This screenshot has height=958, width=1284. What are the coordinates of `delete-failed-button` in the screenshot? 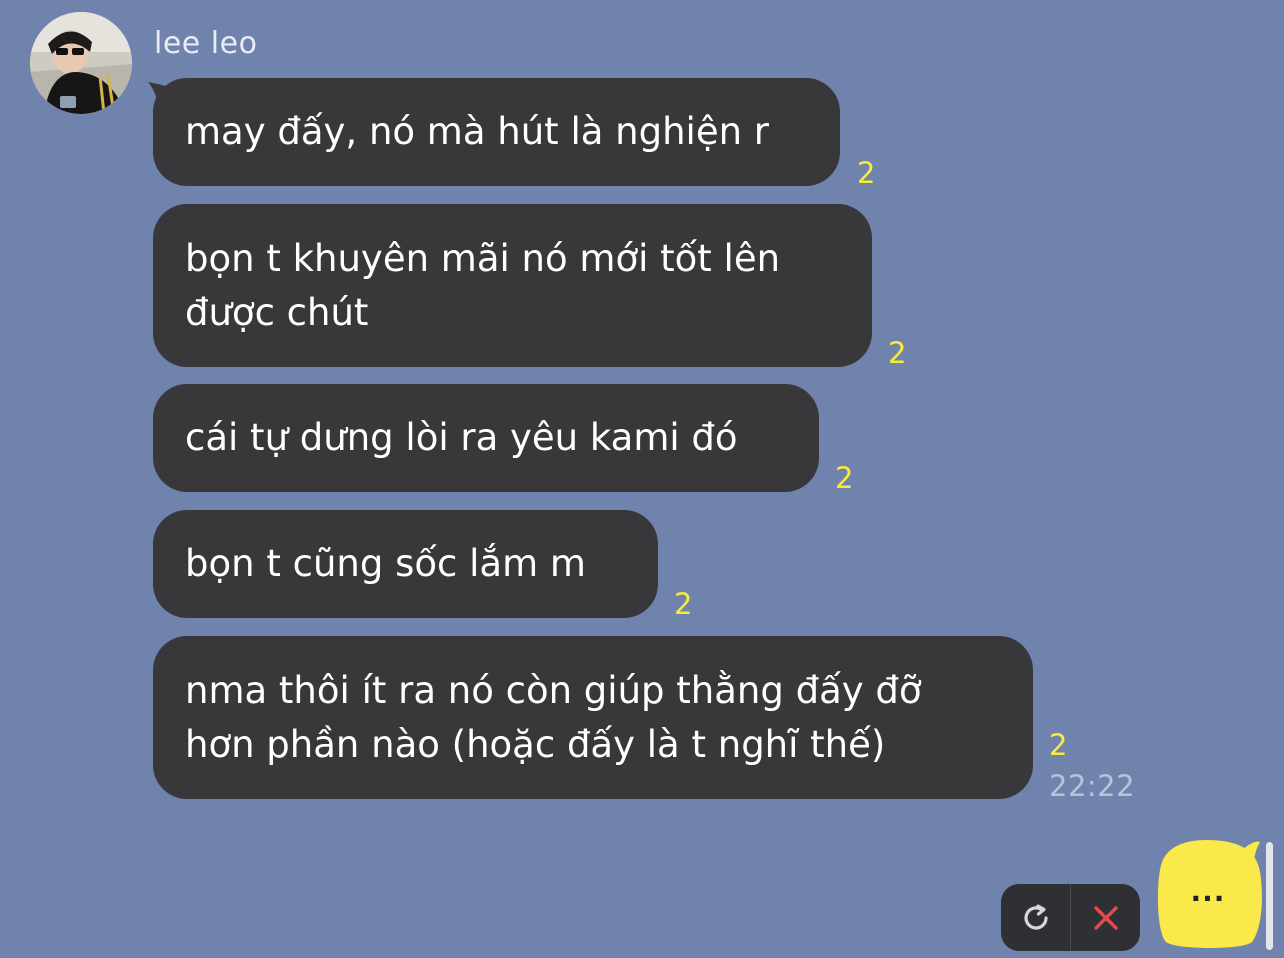 It's located at (1105, 917).